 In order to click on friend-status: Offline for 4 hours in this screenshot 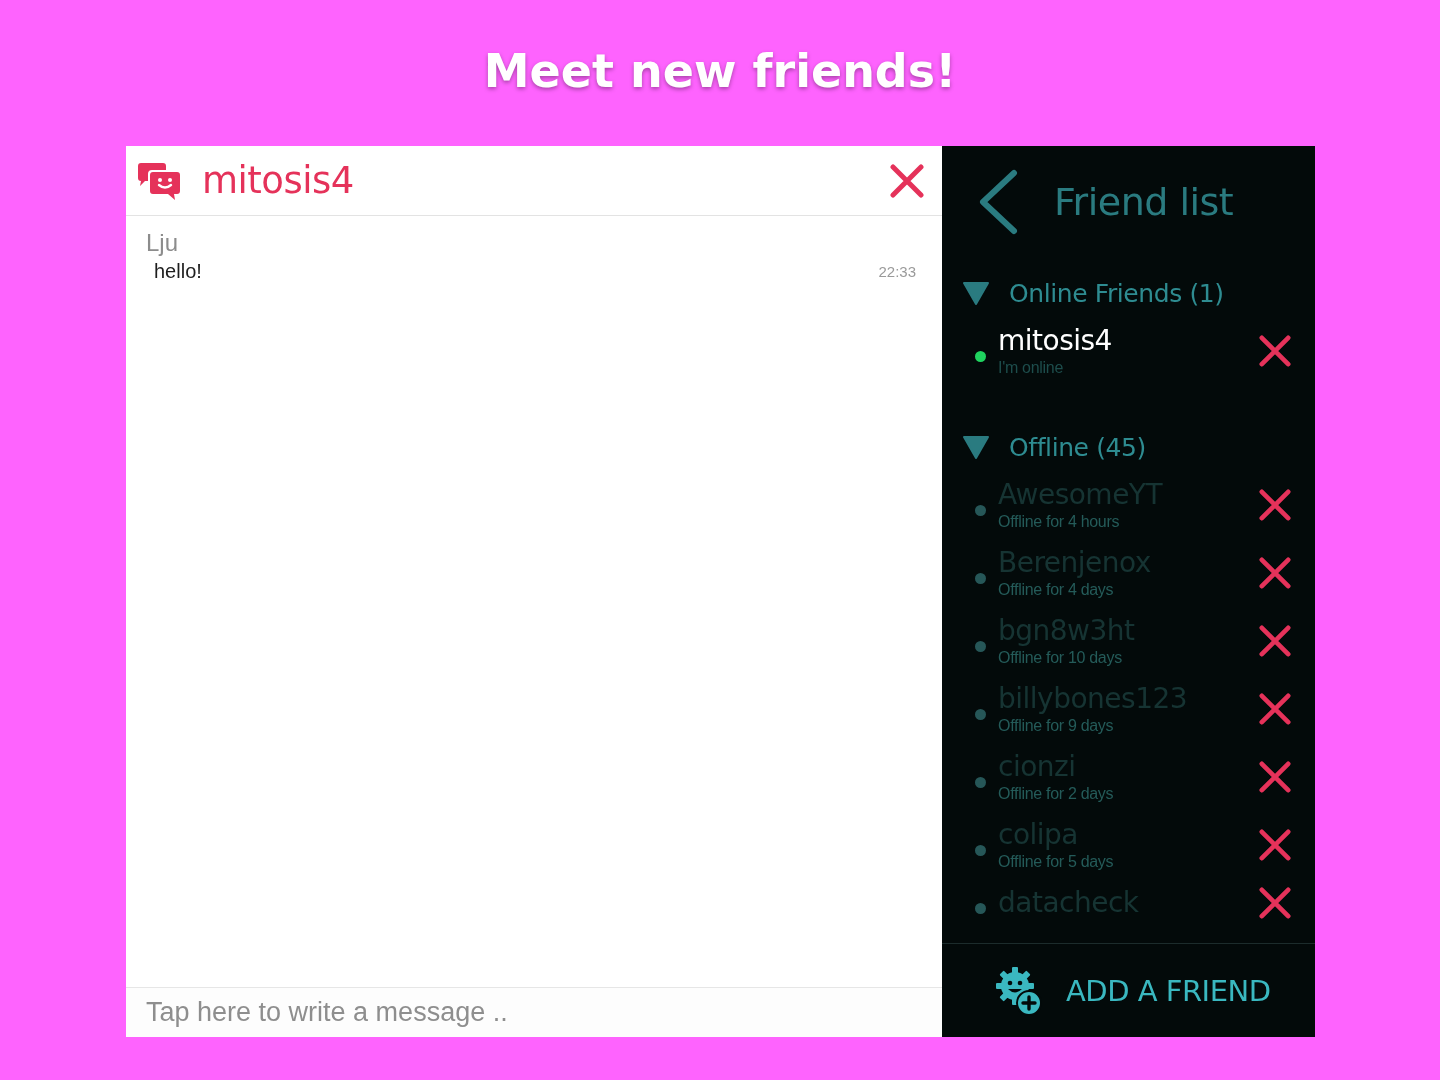, I will do `click(1059, 522)`.